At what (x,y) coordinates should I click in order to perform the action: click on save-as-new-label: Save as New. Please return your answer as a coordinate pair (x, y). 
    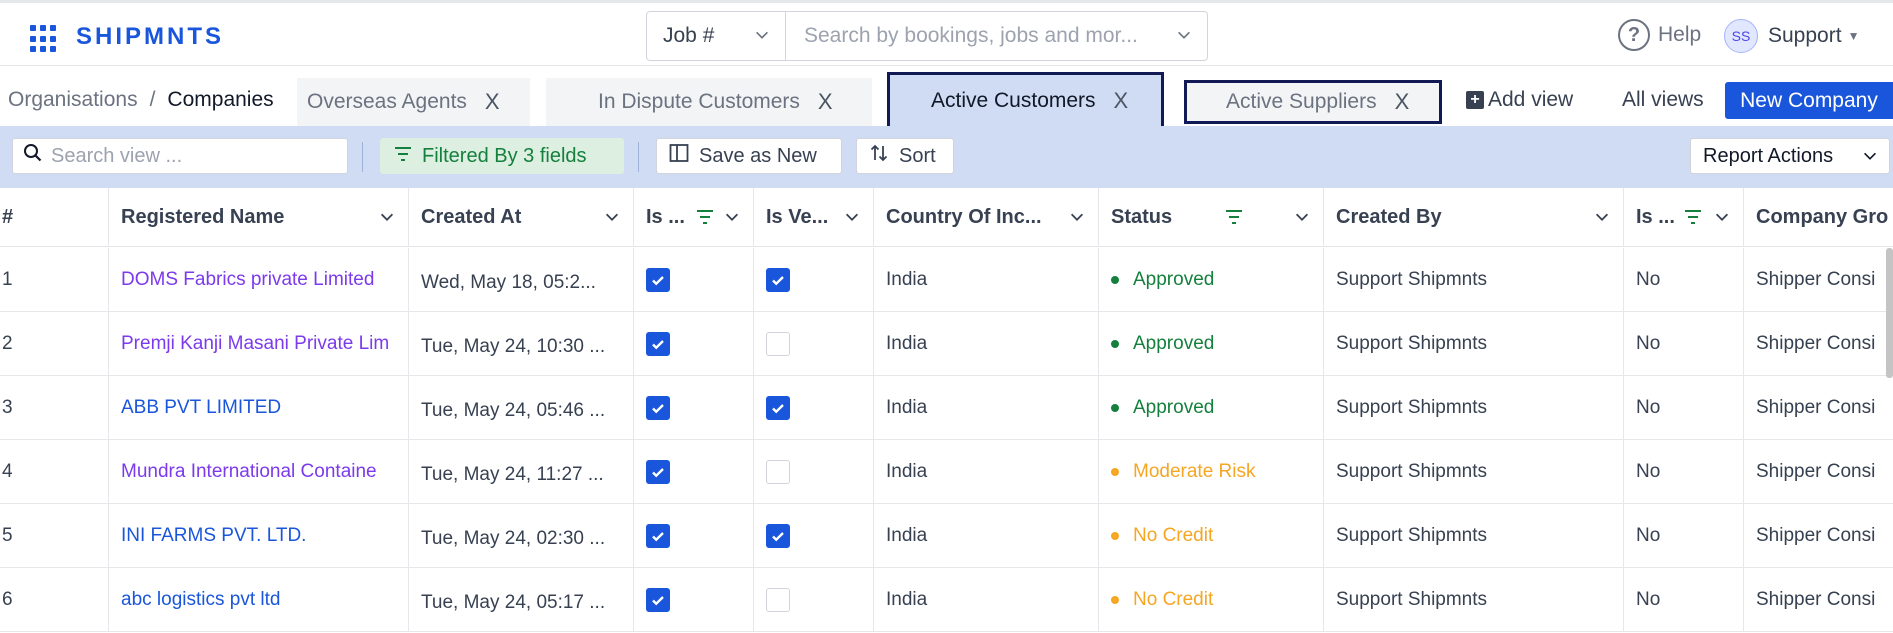
    Looking at the image, I should click on (758, 155).